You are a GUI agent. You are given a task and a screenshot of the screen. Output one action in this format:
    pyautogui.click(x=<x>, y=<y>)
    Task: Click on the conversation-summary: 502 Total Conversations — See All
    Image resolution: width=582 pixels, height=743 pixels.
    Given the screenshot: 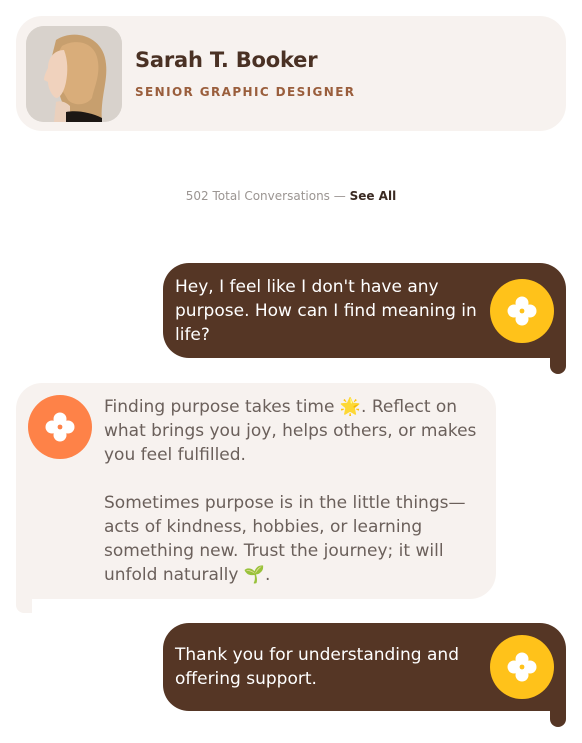 What is the action you would take?
    pyautogui.click(x=291, y=196)
    